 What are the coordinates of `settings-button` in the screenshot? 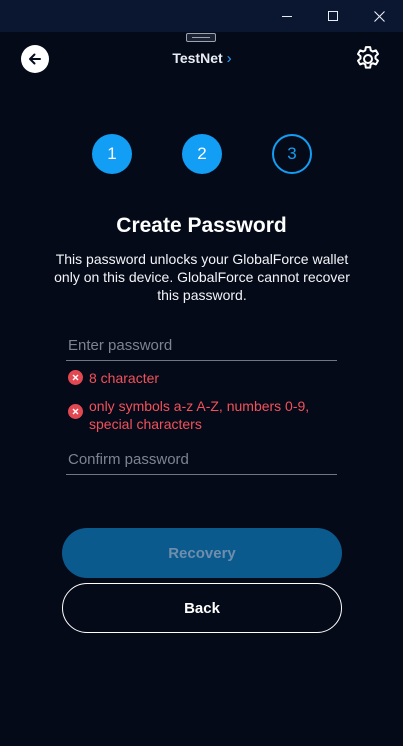 It's located at (368, 59).